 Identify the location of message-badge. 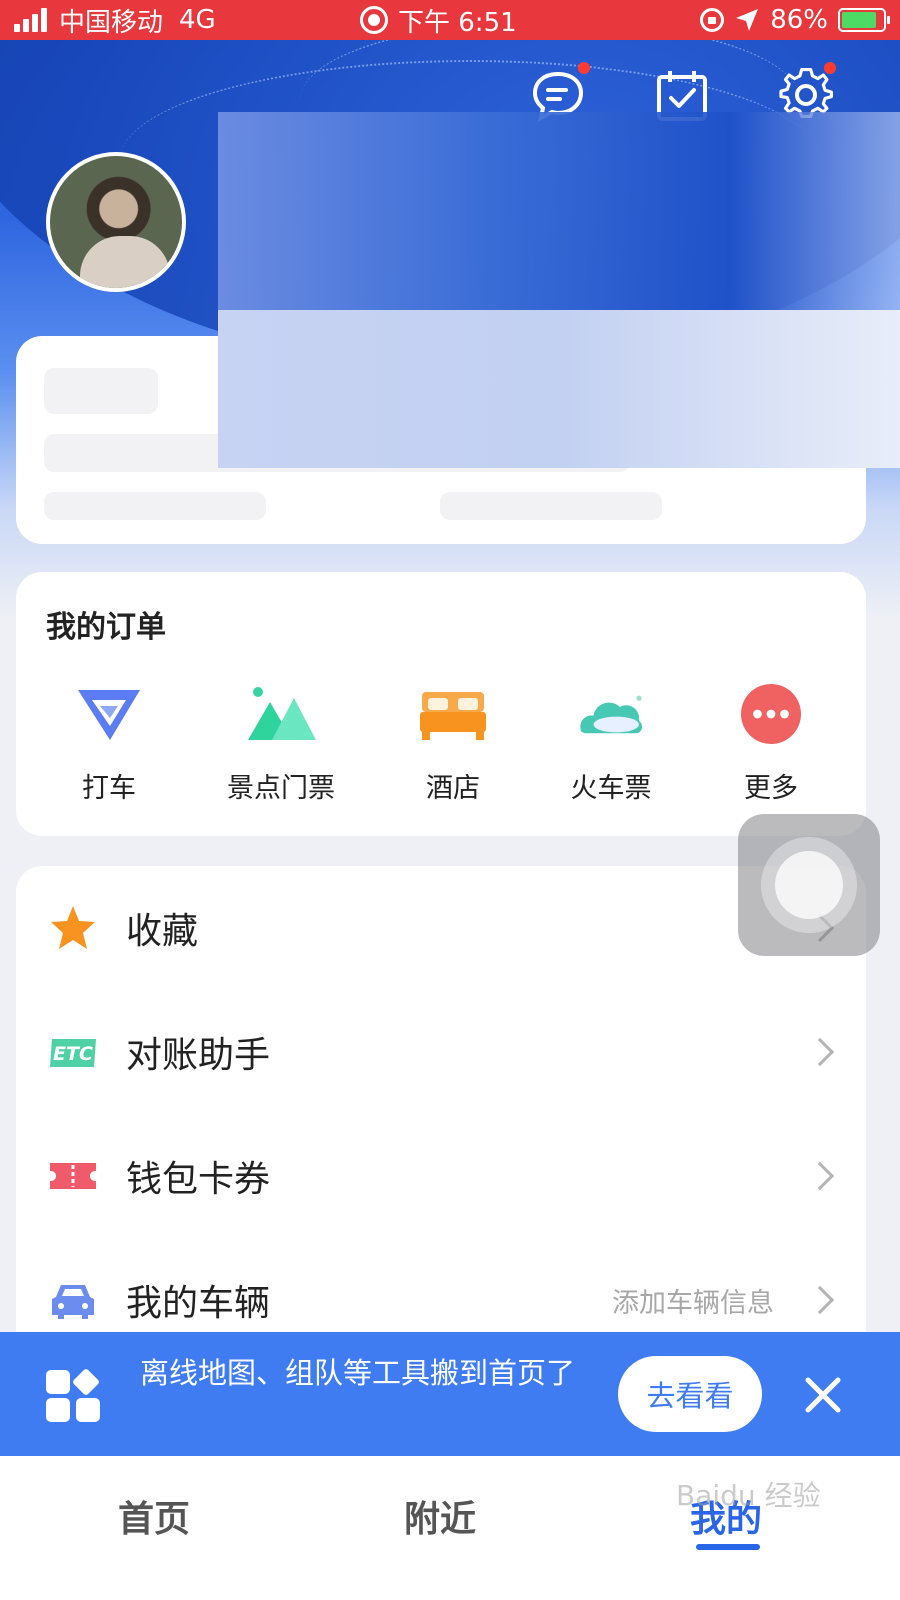
(584, 68).